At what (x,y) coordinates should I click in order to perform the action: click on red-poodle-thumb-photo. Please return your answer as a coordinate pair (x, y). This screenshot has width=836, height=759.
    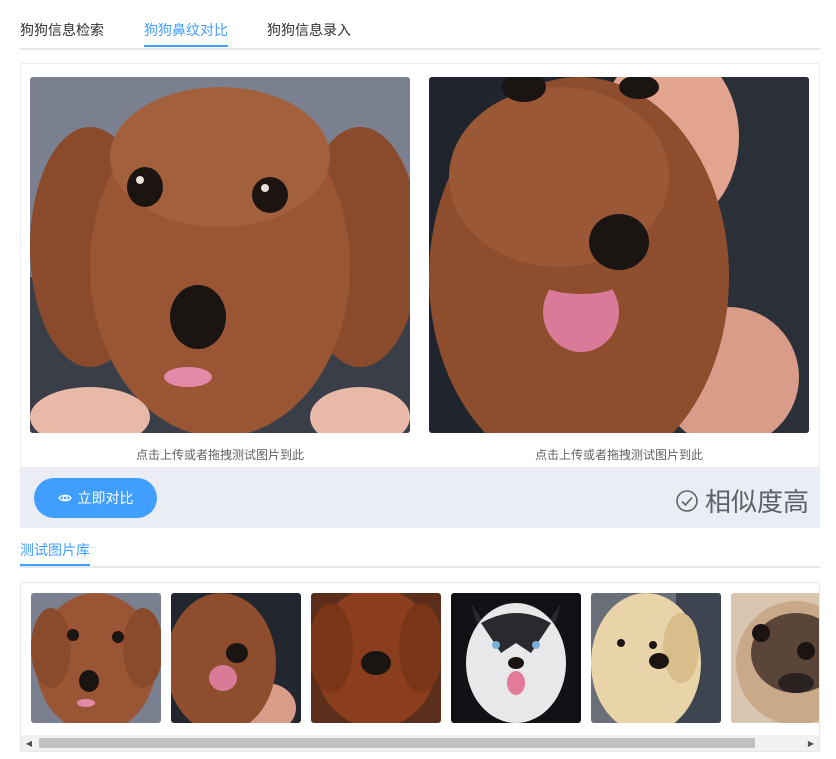
    Looking at the image, I should click on (376, 658).